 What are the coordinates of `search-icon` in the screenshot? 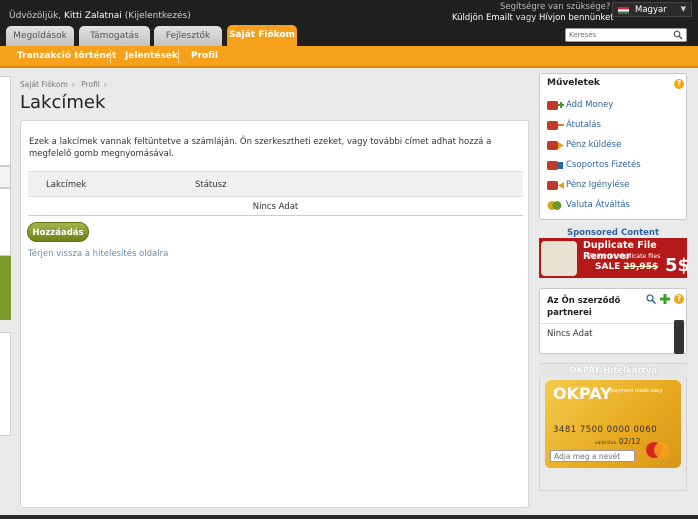 It's located at (678, 35).